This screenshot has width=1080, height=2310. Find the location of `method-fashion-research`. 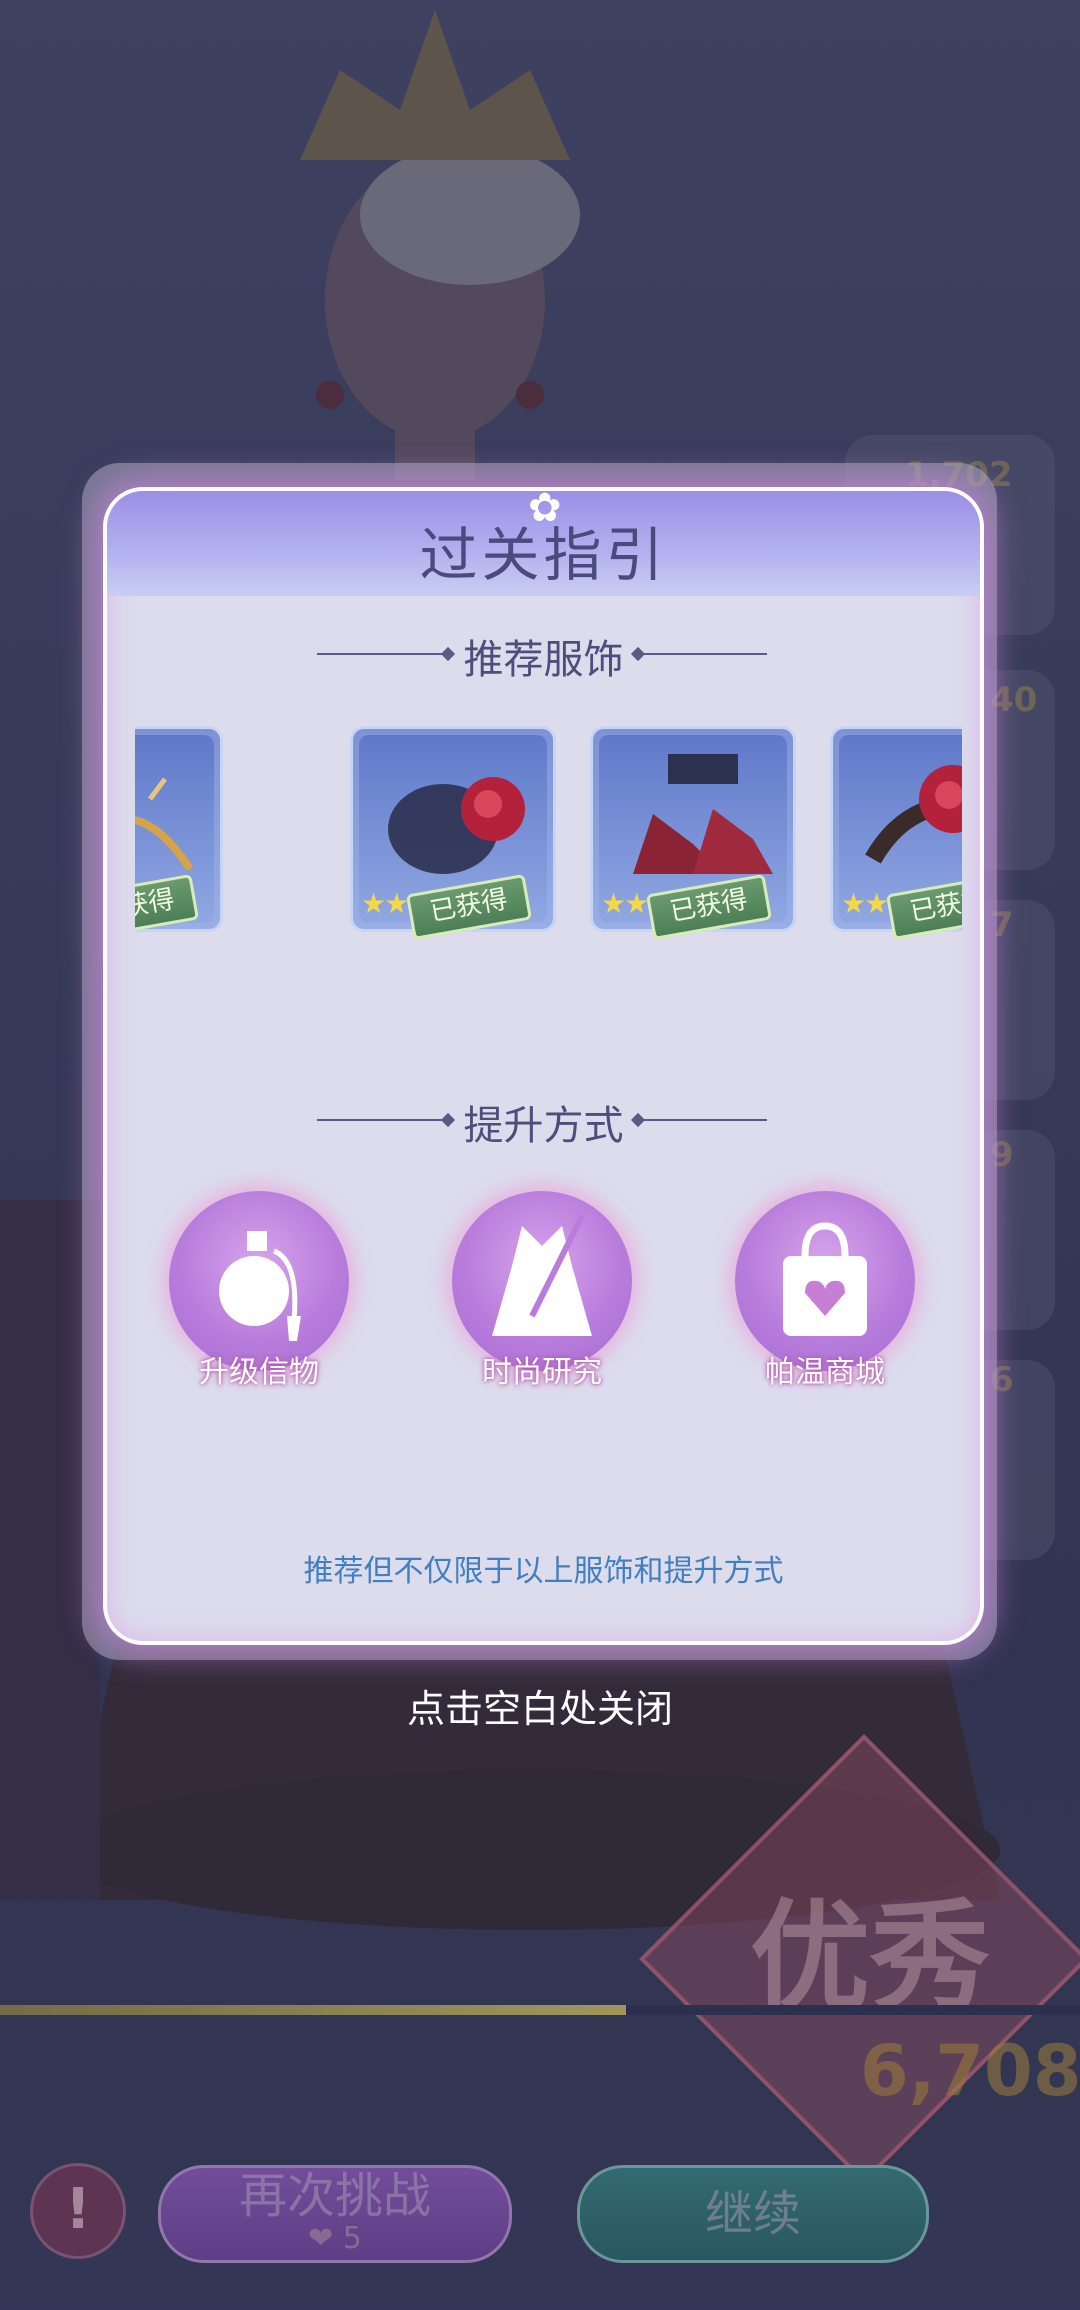

method-fashion-research is located at coordinates (542, 1281).